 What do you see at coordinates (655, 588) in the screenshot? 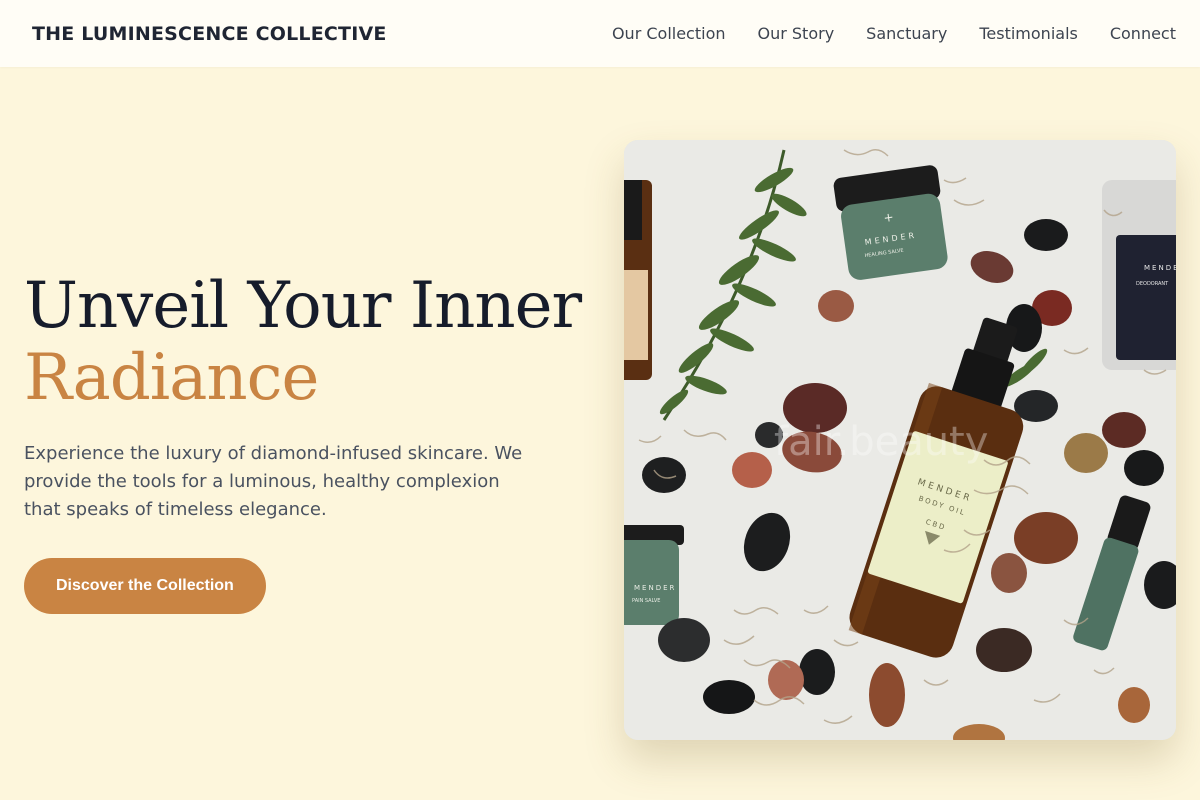
I see `pain-salve-label: MENDER` at bounding box center [655, 588].